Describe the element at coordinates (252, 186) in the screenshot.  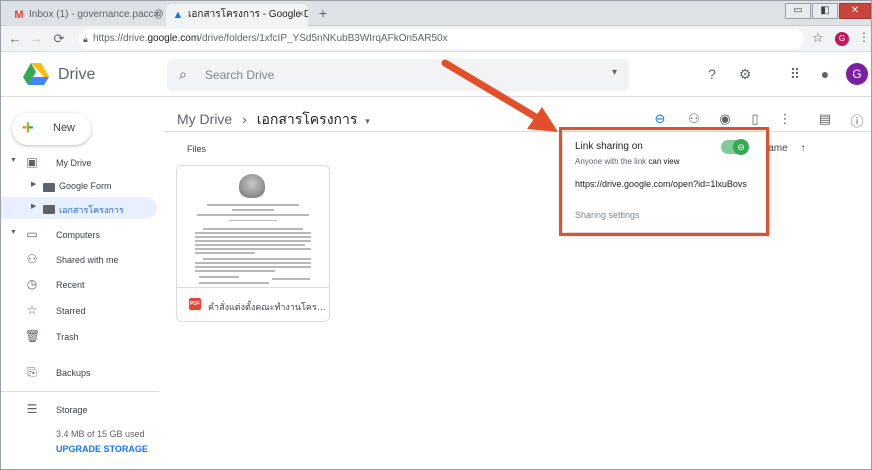
I see `garuda-emblem-icon` at that location.